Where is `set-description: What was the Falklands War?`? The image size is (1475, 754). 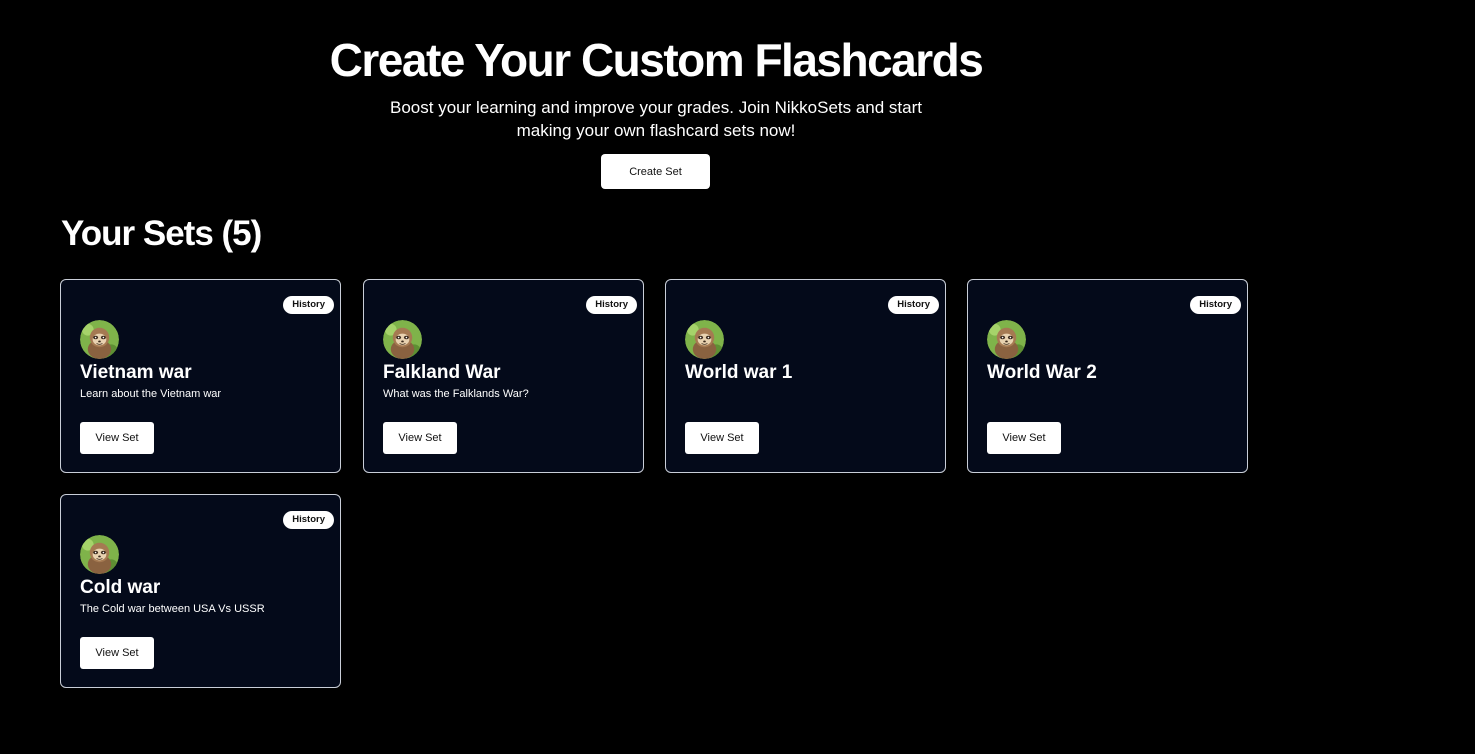
set-description: What was the Falklands War? is located at coordinates (456, 394).